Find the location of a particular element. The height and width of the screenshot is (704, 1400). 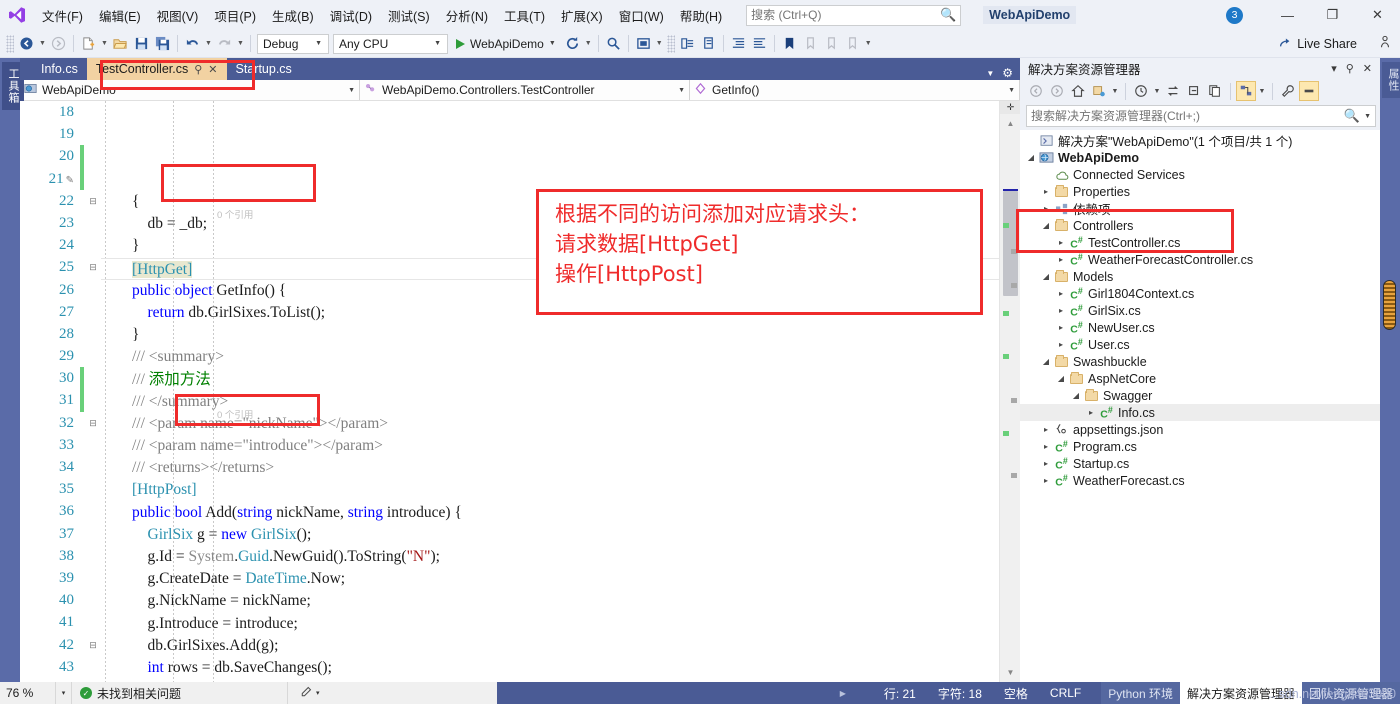

indentation-indicator: 空格 is located at coordinates (1016, 693).